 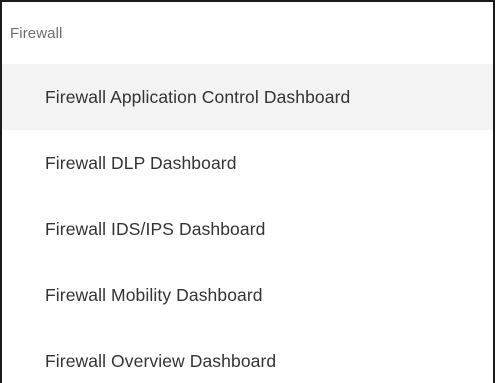 I want to click on group-header-firewall: Firewall, so click(x=36, y=33).